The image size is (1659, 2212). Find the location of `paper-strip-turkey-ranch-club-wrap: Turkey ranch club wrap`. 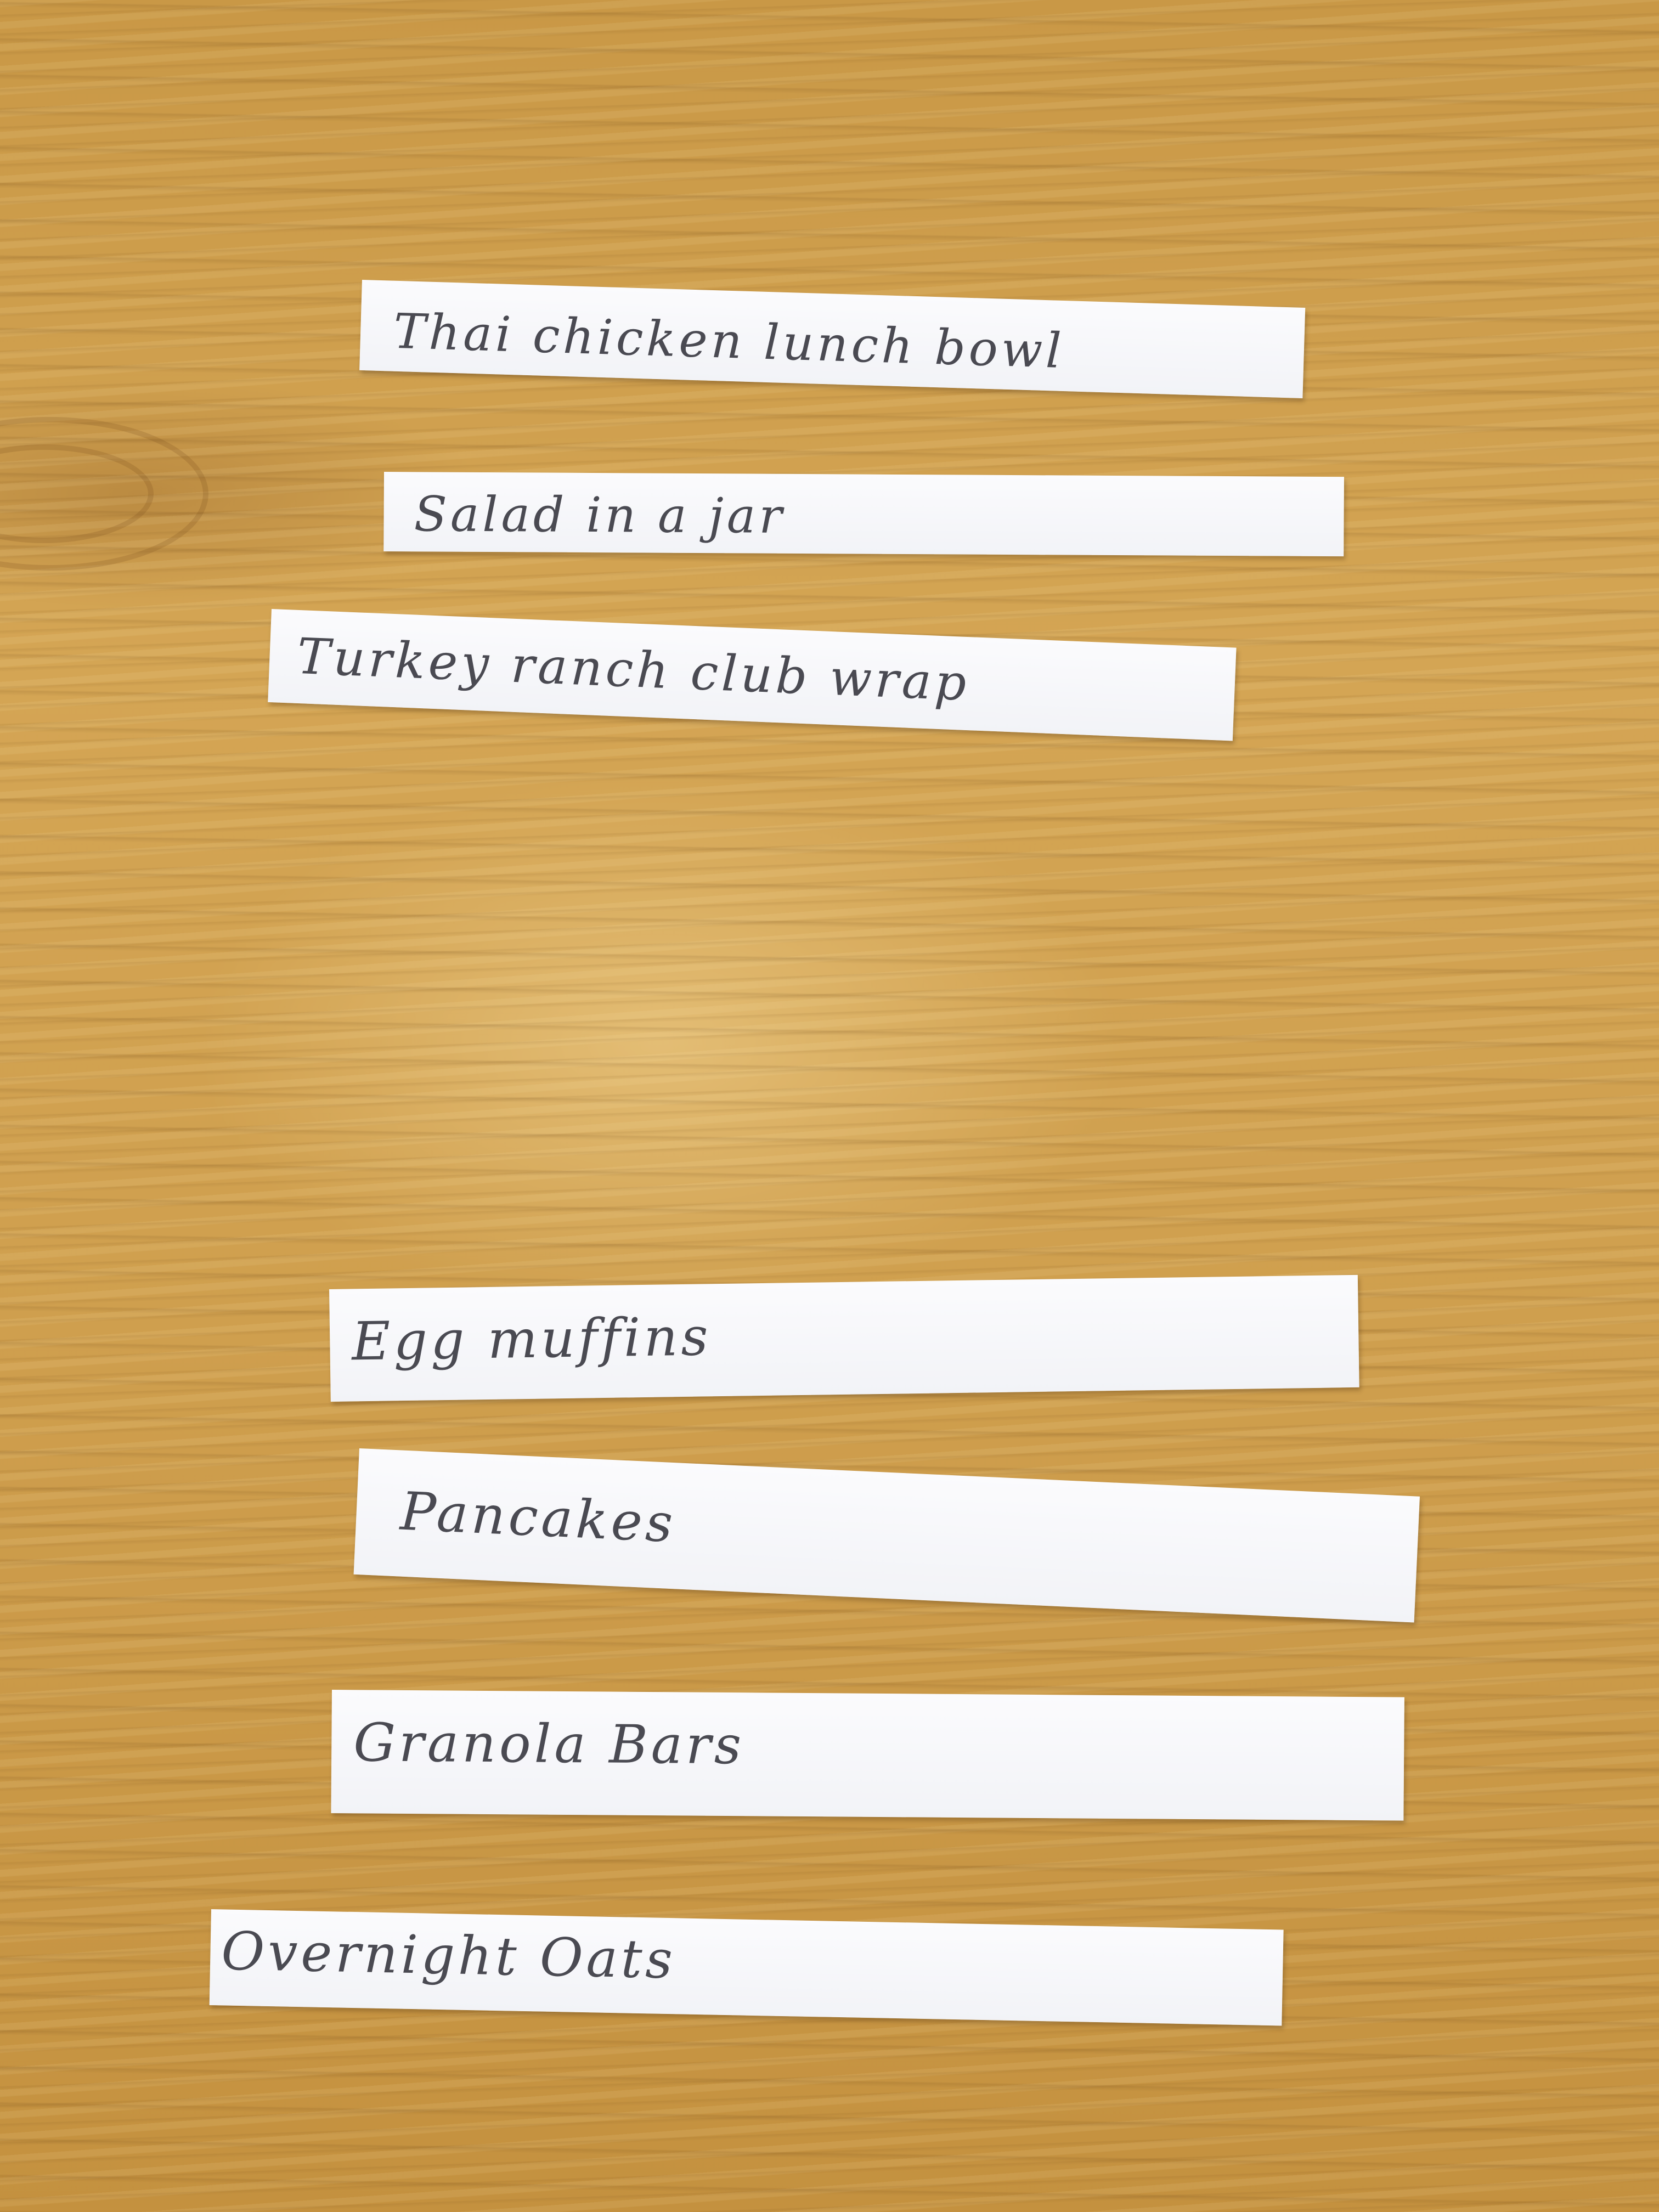

paper-strip-turkey-ranch-club-wrap: Turkey ranch club wrap is located at coordinates (752, 675).